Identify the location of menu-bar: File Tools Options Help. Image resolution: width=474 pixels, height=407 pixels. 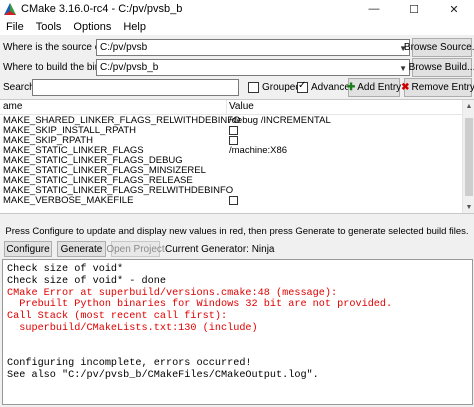
(237, 27).